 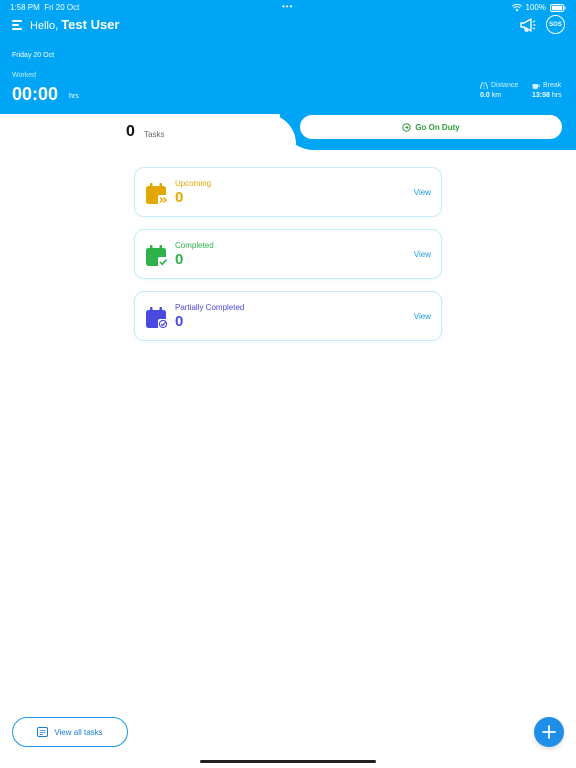 I want to click on distance-stat: Distance 0.0 km, so click(x=499, y=90).